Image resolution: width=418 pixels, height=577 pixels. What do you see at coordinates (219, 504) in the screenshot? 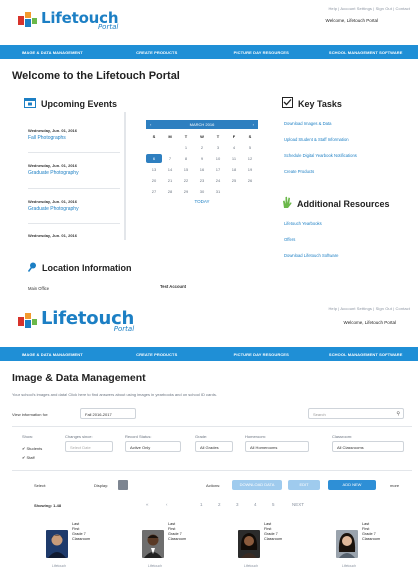
I see `pager-page: 2` at bounding box center [219, 504].